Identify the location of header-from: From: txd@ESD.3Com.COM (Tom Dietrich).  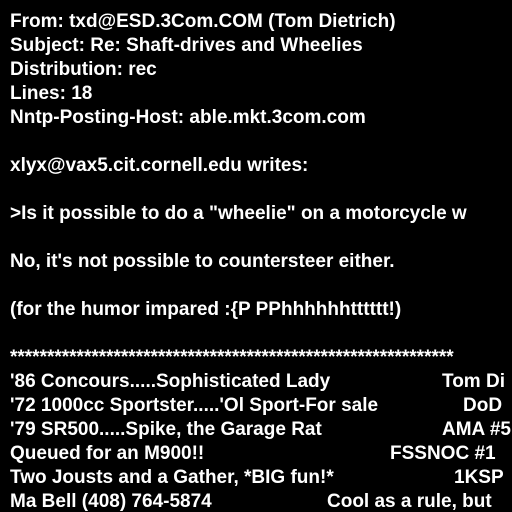
(203, 21).